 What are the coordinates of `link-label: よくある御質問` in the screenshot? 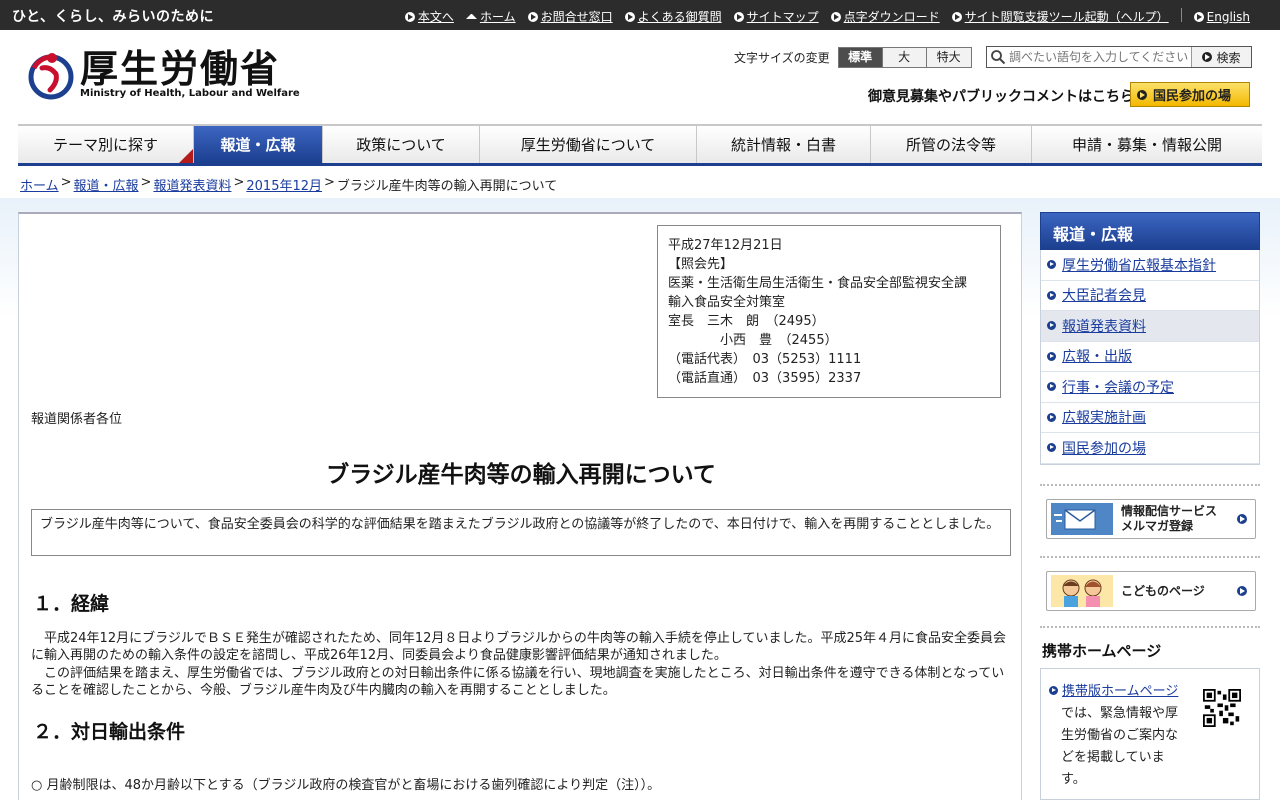 It's located at (679, 17).